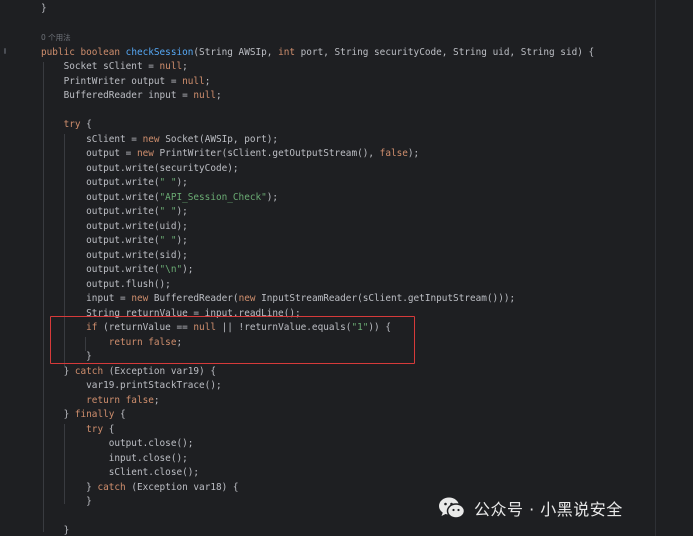 The width and height of the screenshot is (693, 536). I want to click on code-line: sClient.close();, so click(120, 473).